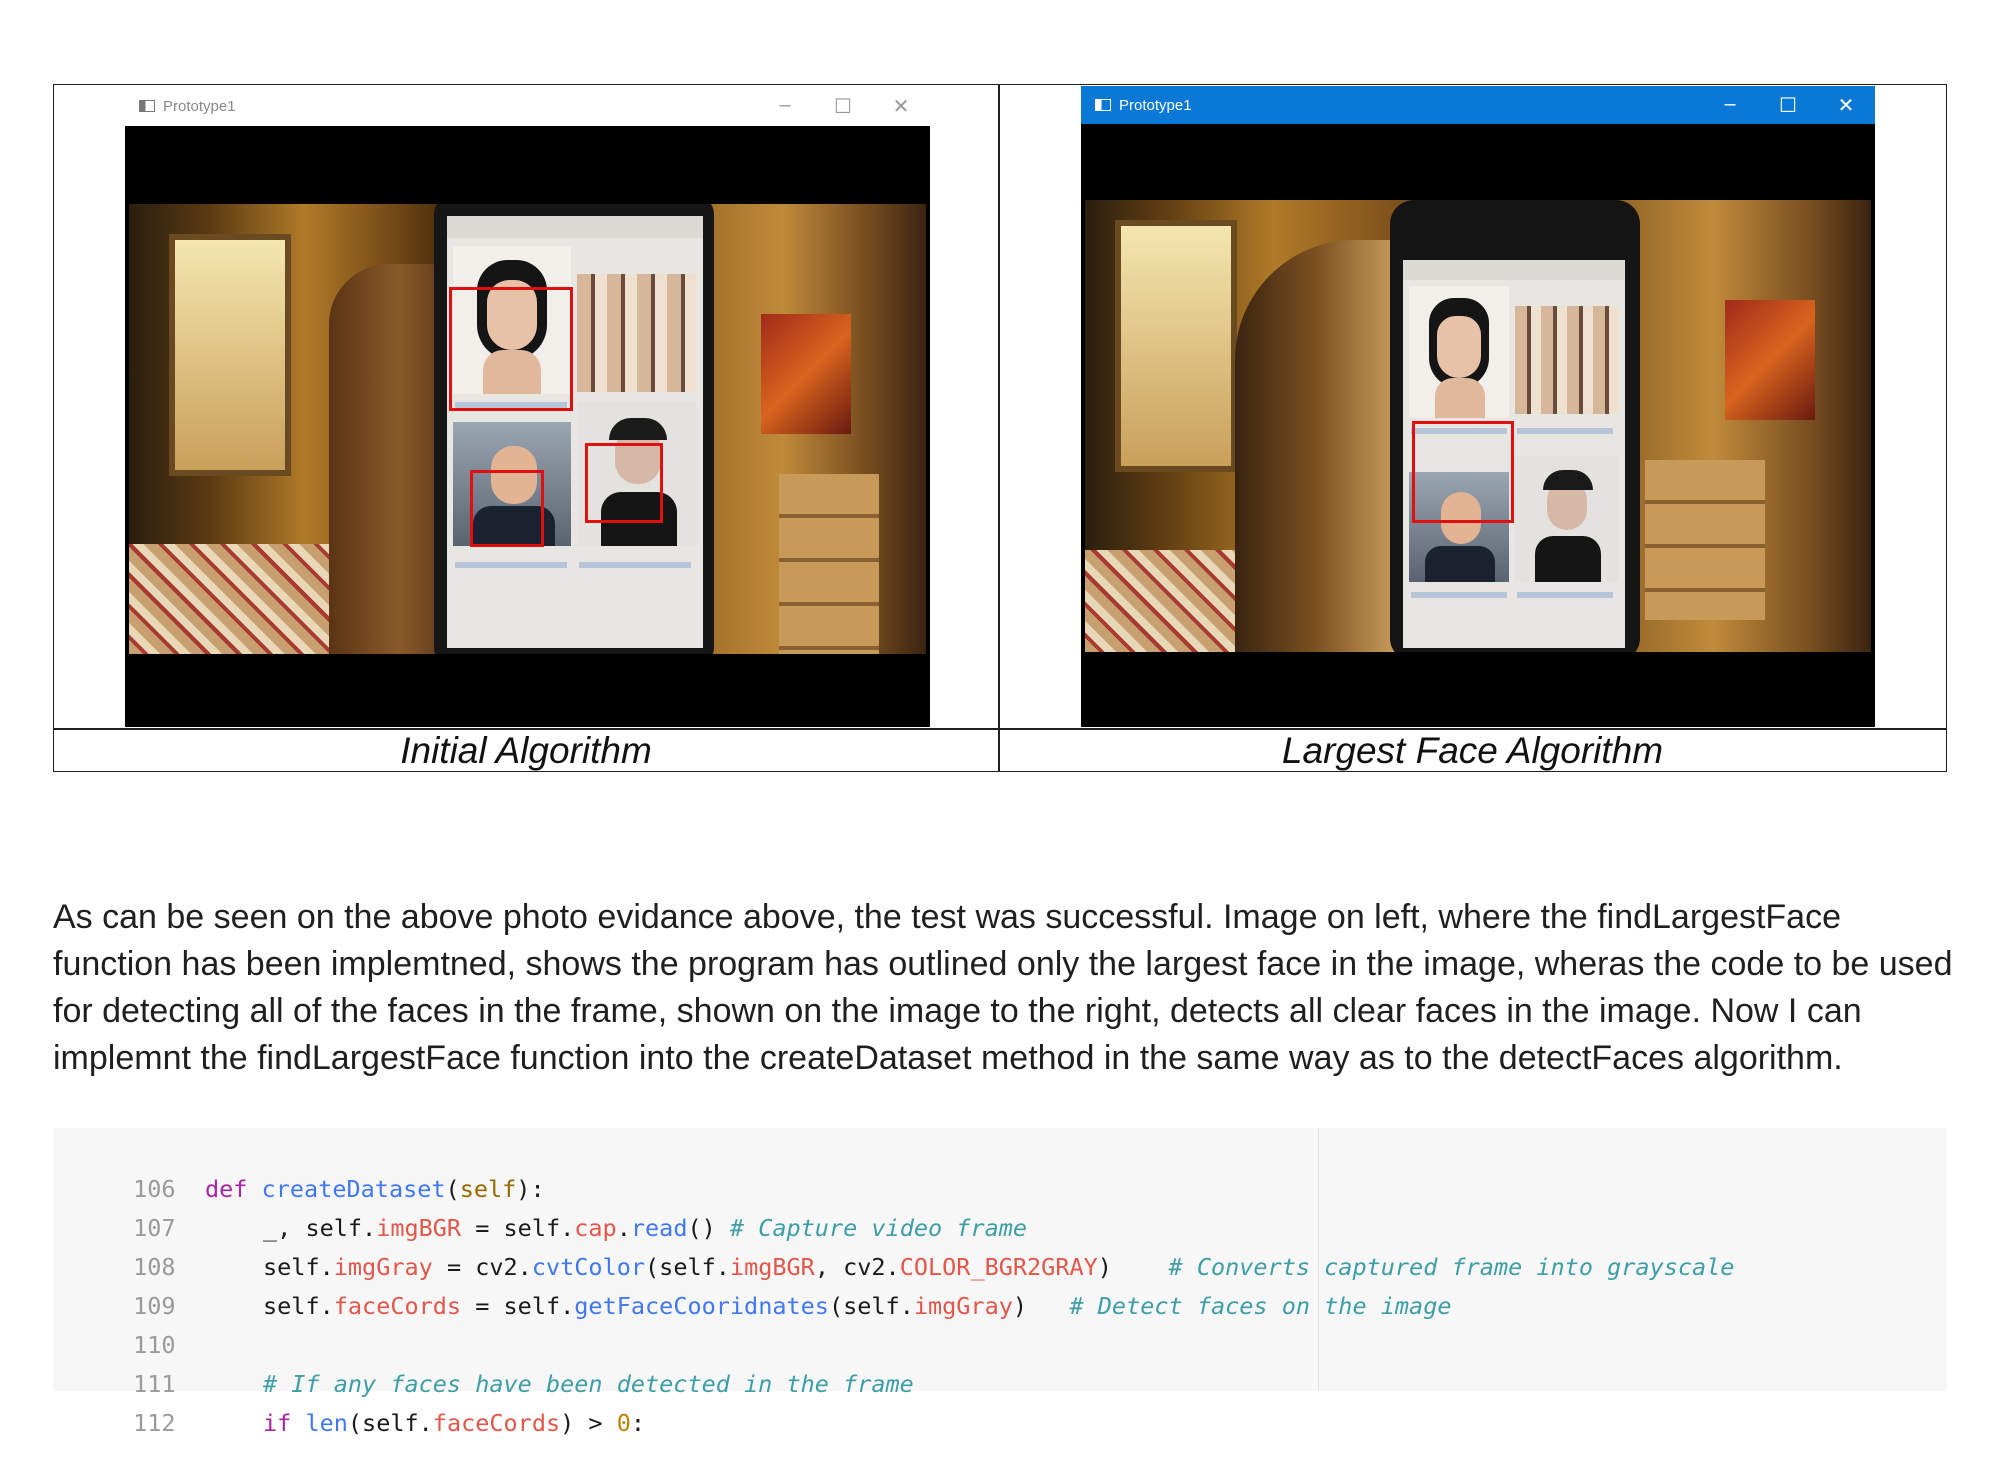 Image resolution: width=2000 pixels, height=1482 pixels. I want to click on code-text: = cv2., so click(482, 1267).